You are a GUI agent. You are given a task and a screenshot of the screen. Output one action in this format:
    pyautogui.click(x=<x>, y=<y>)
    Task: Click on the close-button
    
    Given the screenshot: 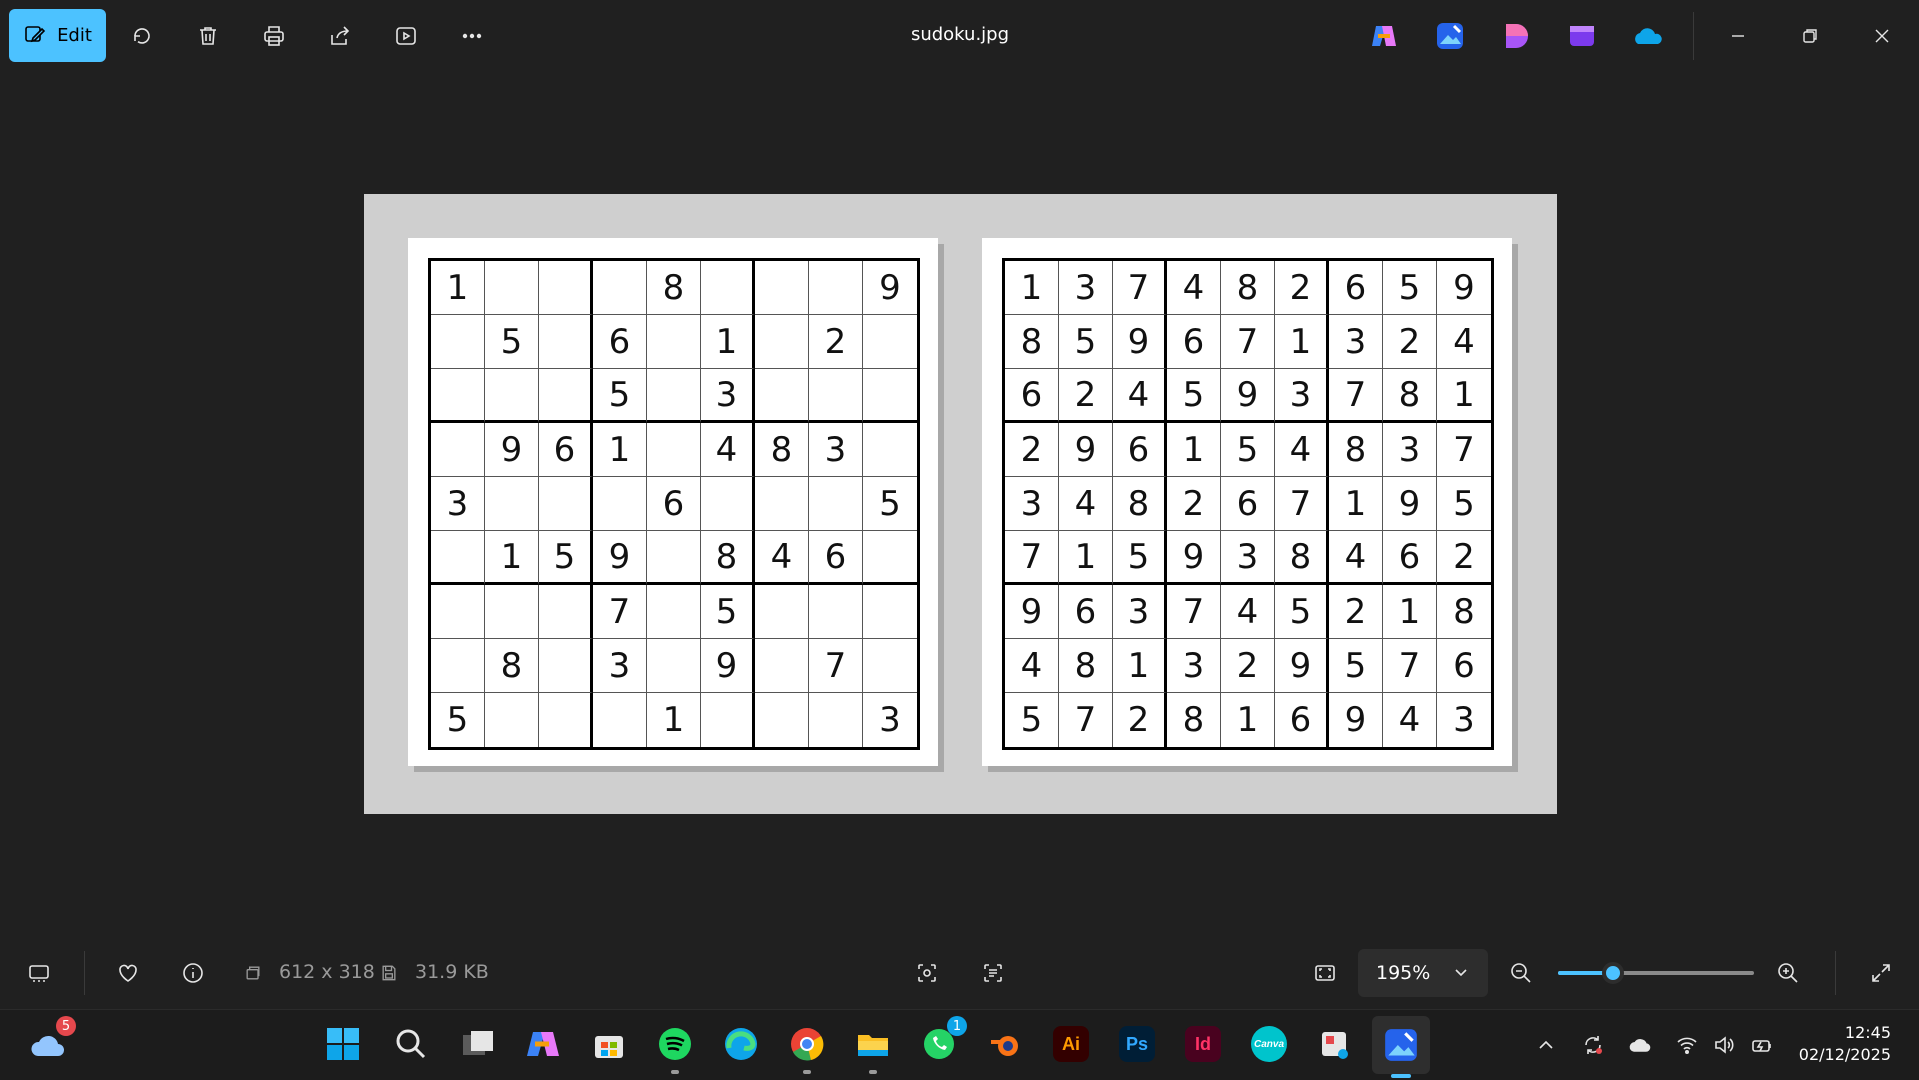 What is the action you would take?
    pyautogui.click(x=1882, y=36)
    